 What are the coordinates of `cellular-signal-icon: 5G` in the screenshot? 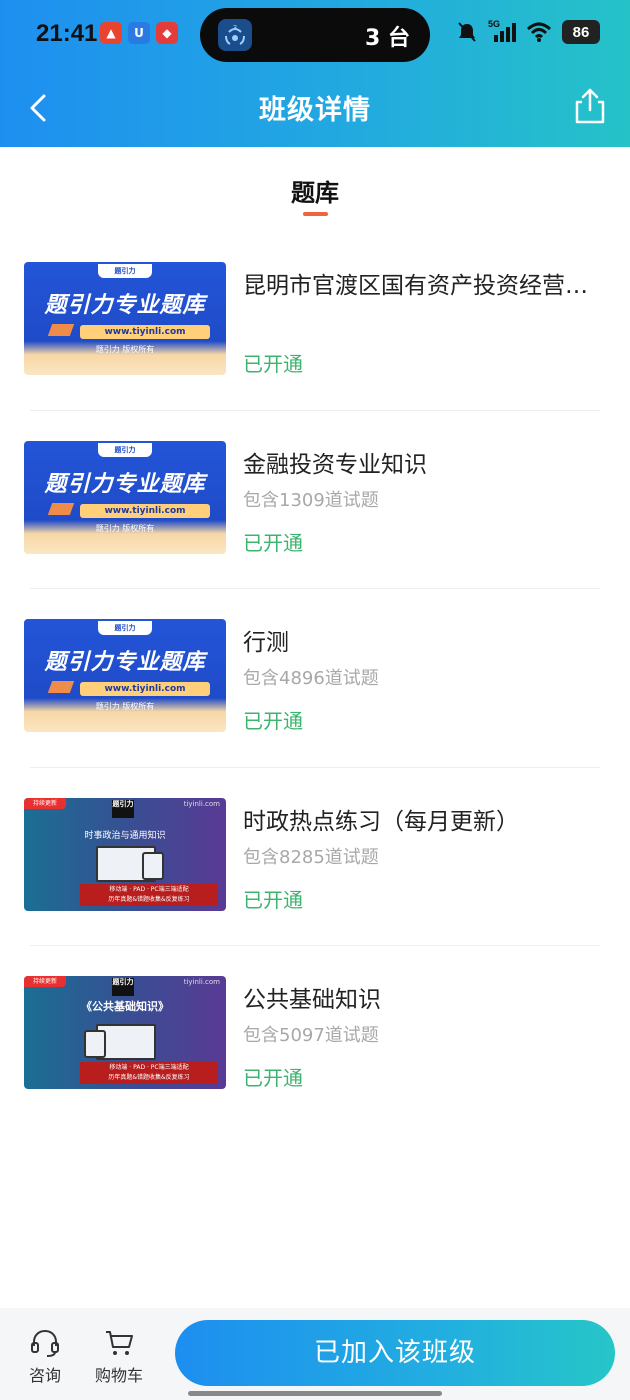 It's located at (502, 31).